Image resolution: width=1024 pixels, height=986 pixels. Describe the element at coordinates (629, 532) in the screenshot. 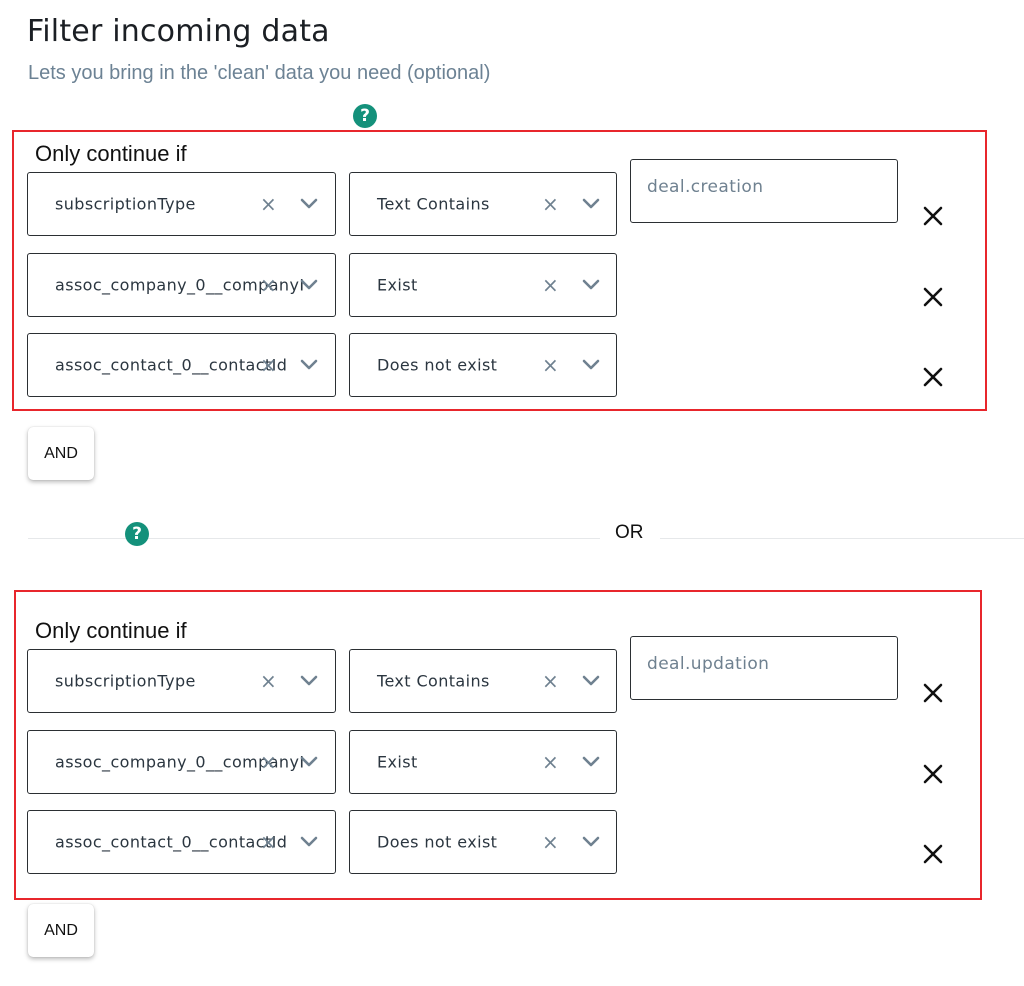

I see `or-label: OR` at that location.